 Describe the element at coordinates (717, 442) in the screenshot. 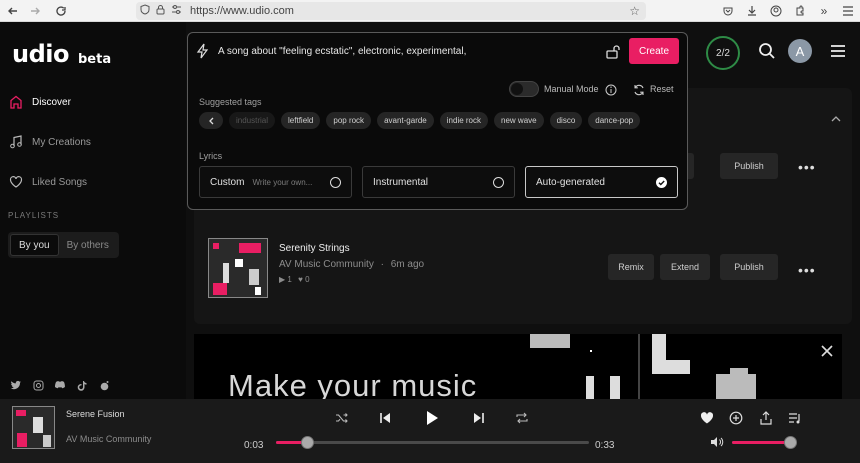

I see `volume-icon` at that location.